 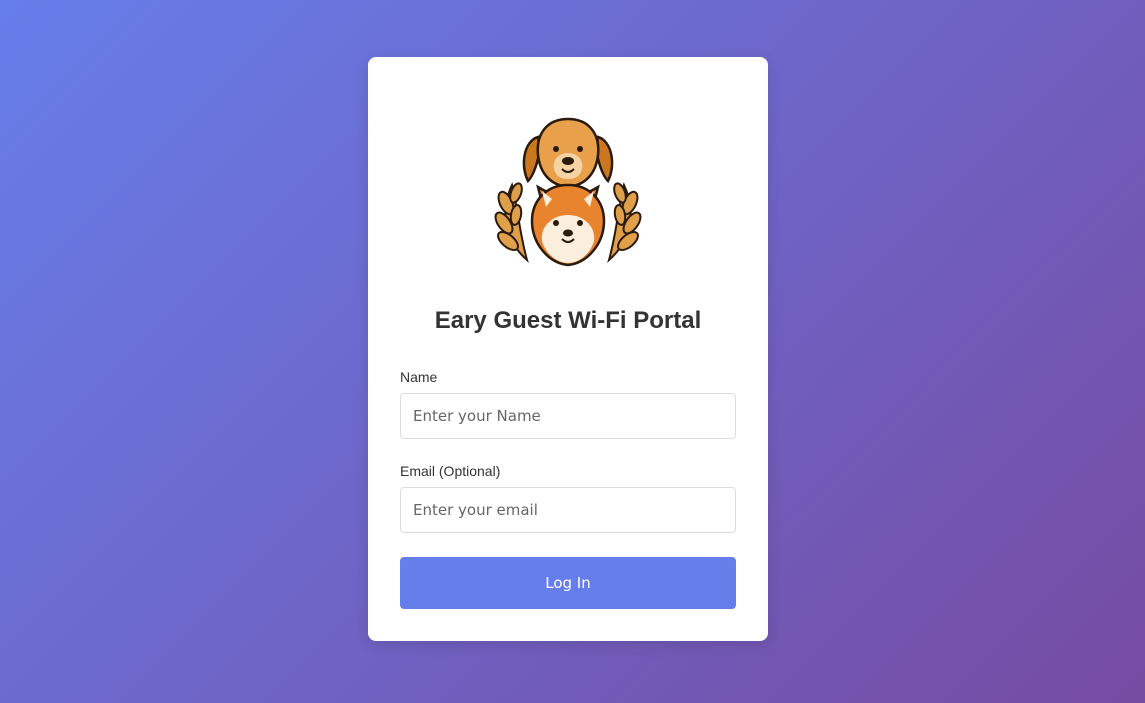 I want to click on dog-mascot-logo-icon, so click(x=568, y=192).